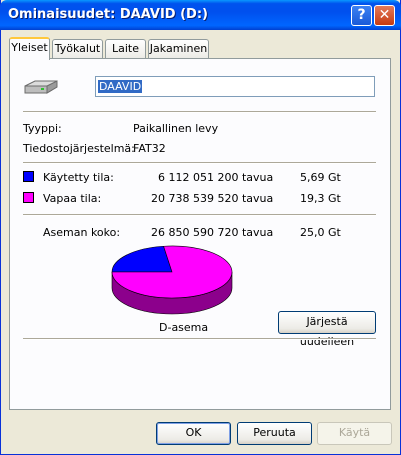 Image resolution: width=401 pixels, height=455 pixels. Describe the element at coordinates (78, 177) in the screenshot. I see `used-space-label: Käytetty tila:` at that location.